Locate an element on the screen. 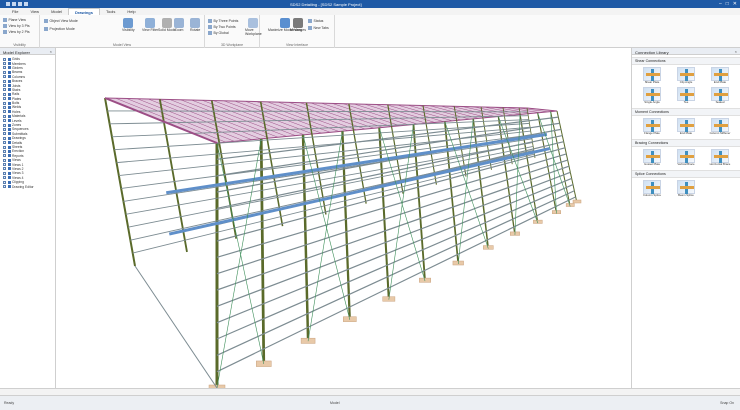 The height and width of the screenshot is (410, 740). status-toggle: Status is located at coordinates (315, 21).